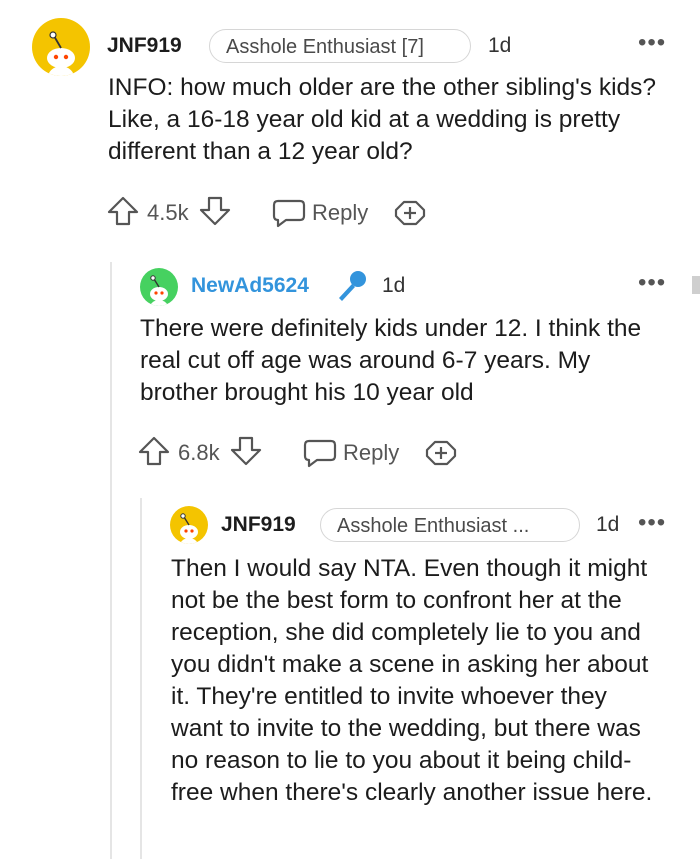 The width and height of the screenshot is (700, 859). Describe the element at coordinates (340, 46) in the screenshot. I see `user-flair: Asshole Enthusiast [7]` at that location.